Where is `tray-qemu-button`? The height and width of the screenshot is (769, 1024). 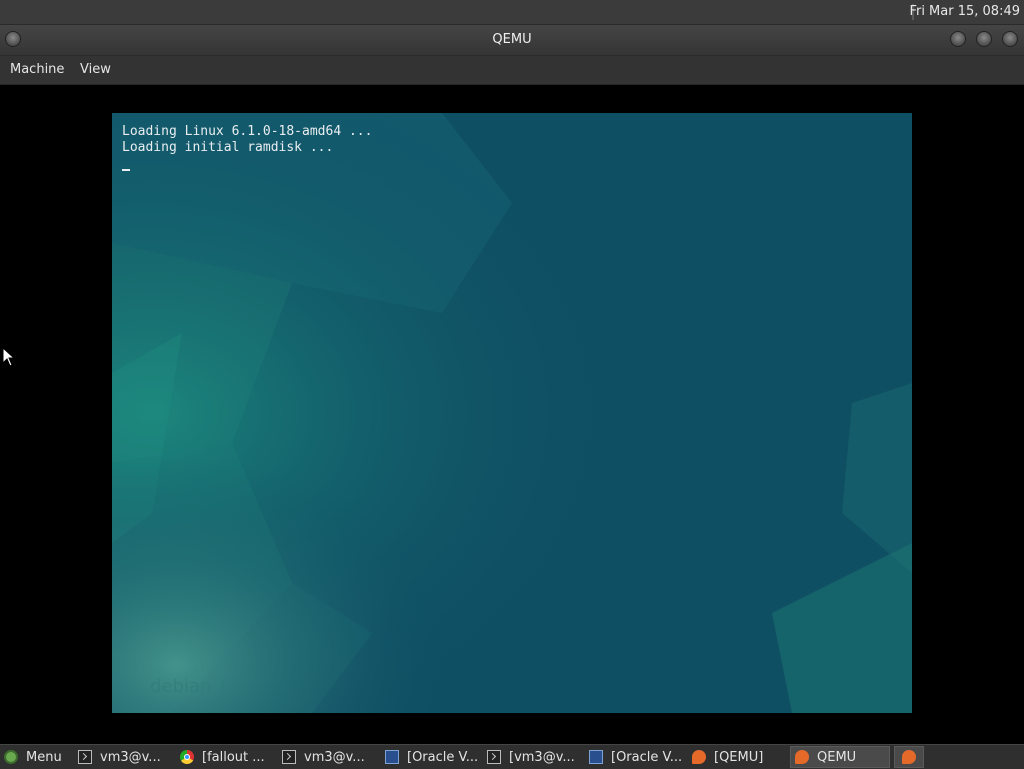 tray-qemu-button is located at coordinates (909, 757).